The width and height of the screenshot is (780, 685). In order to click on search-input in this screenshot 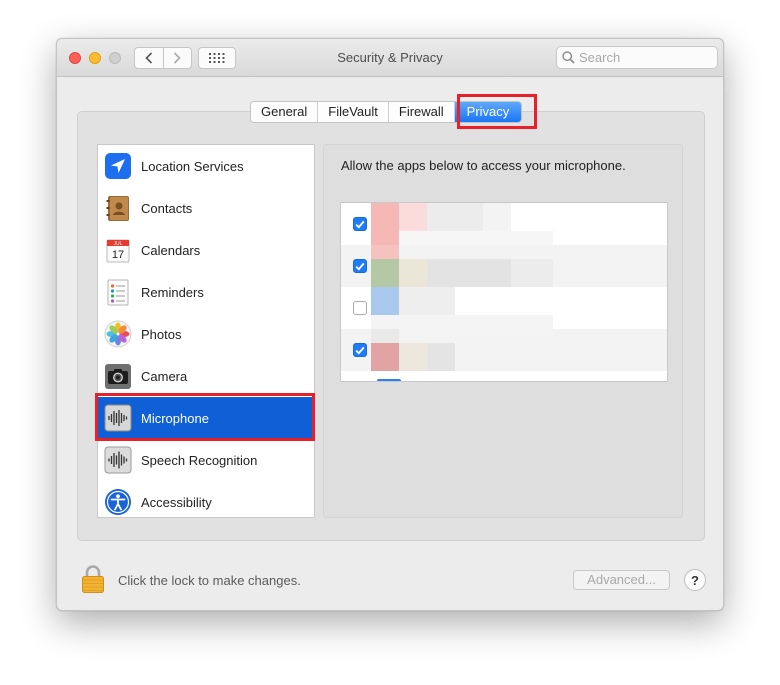, I will do `click(644, 57)`.